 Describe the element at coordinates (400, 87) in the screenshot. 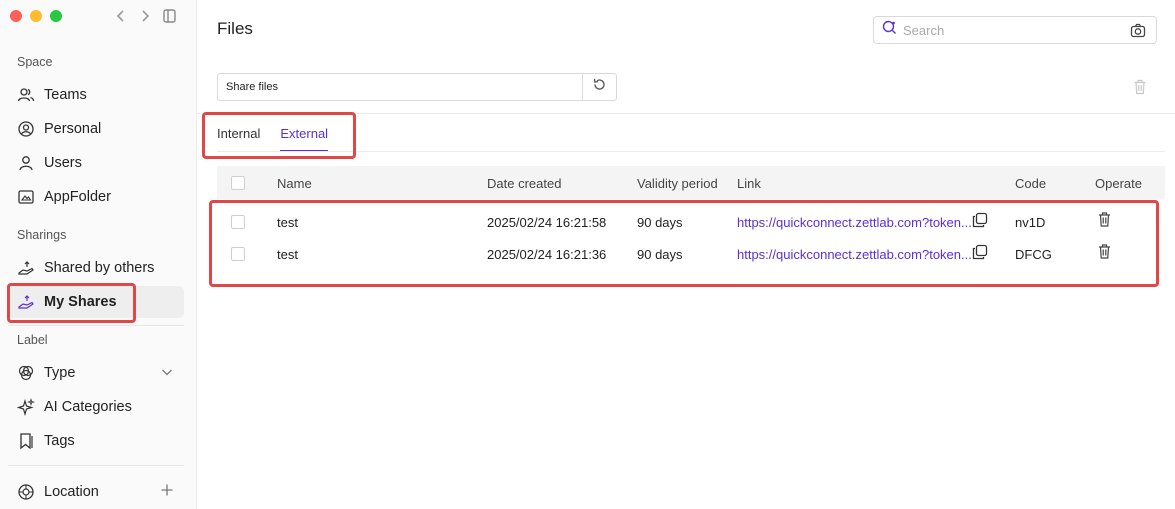

I see `share-files-select: Share files` at that location.